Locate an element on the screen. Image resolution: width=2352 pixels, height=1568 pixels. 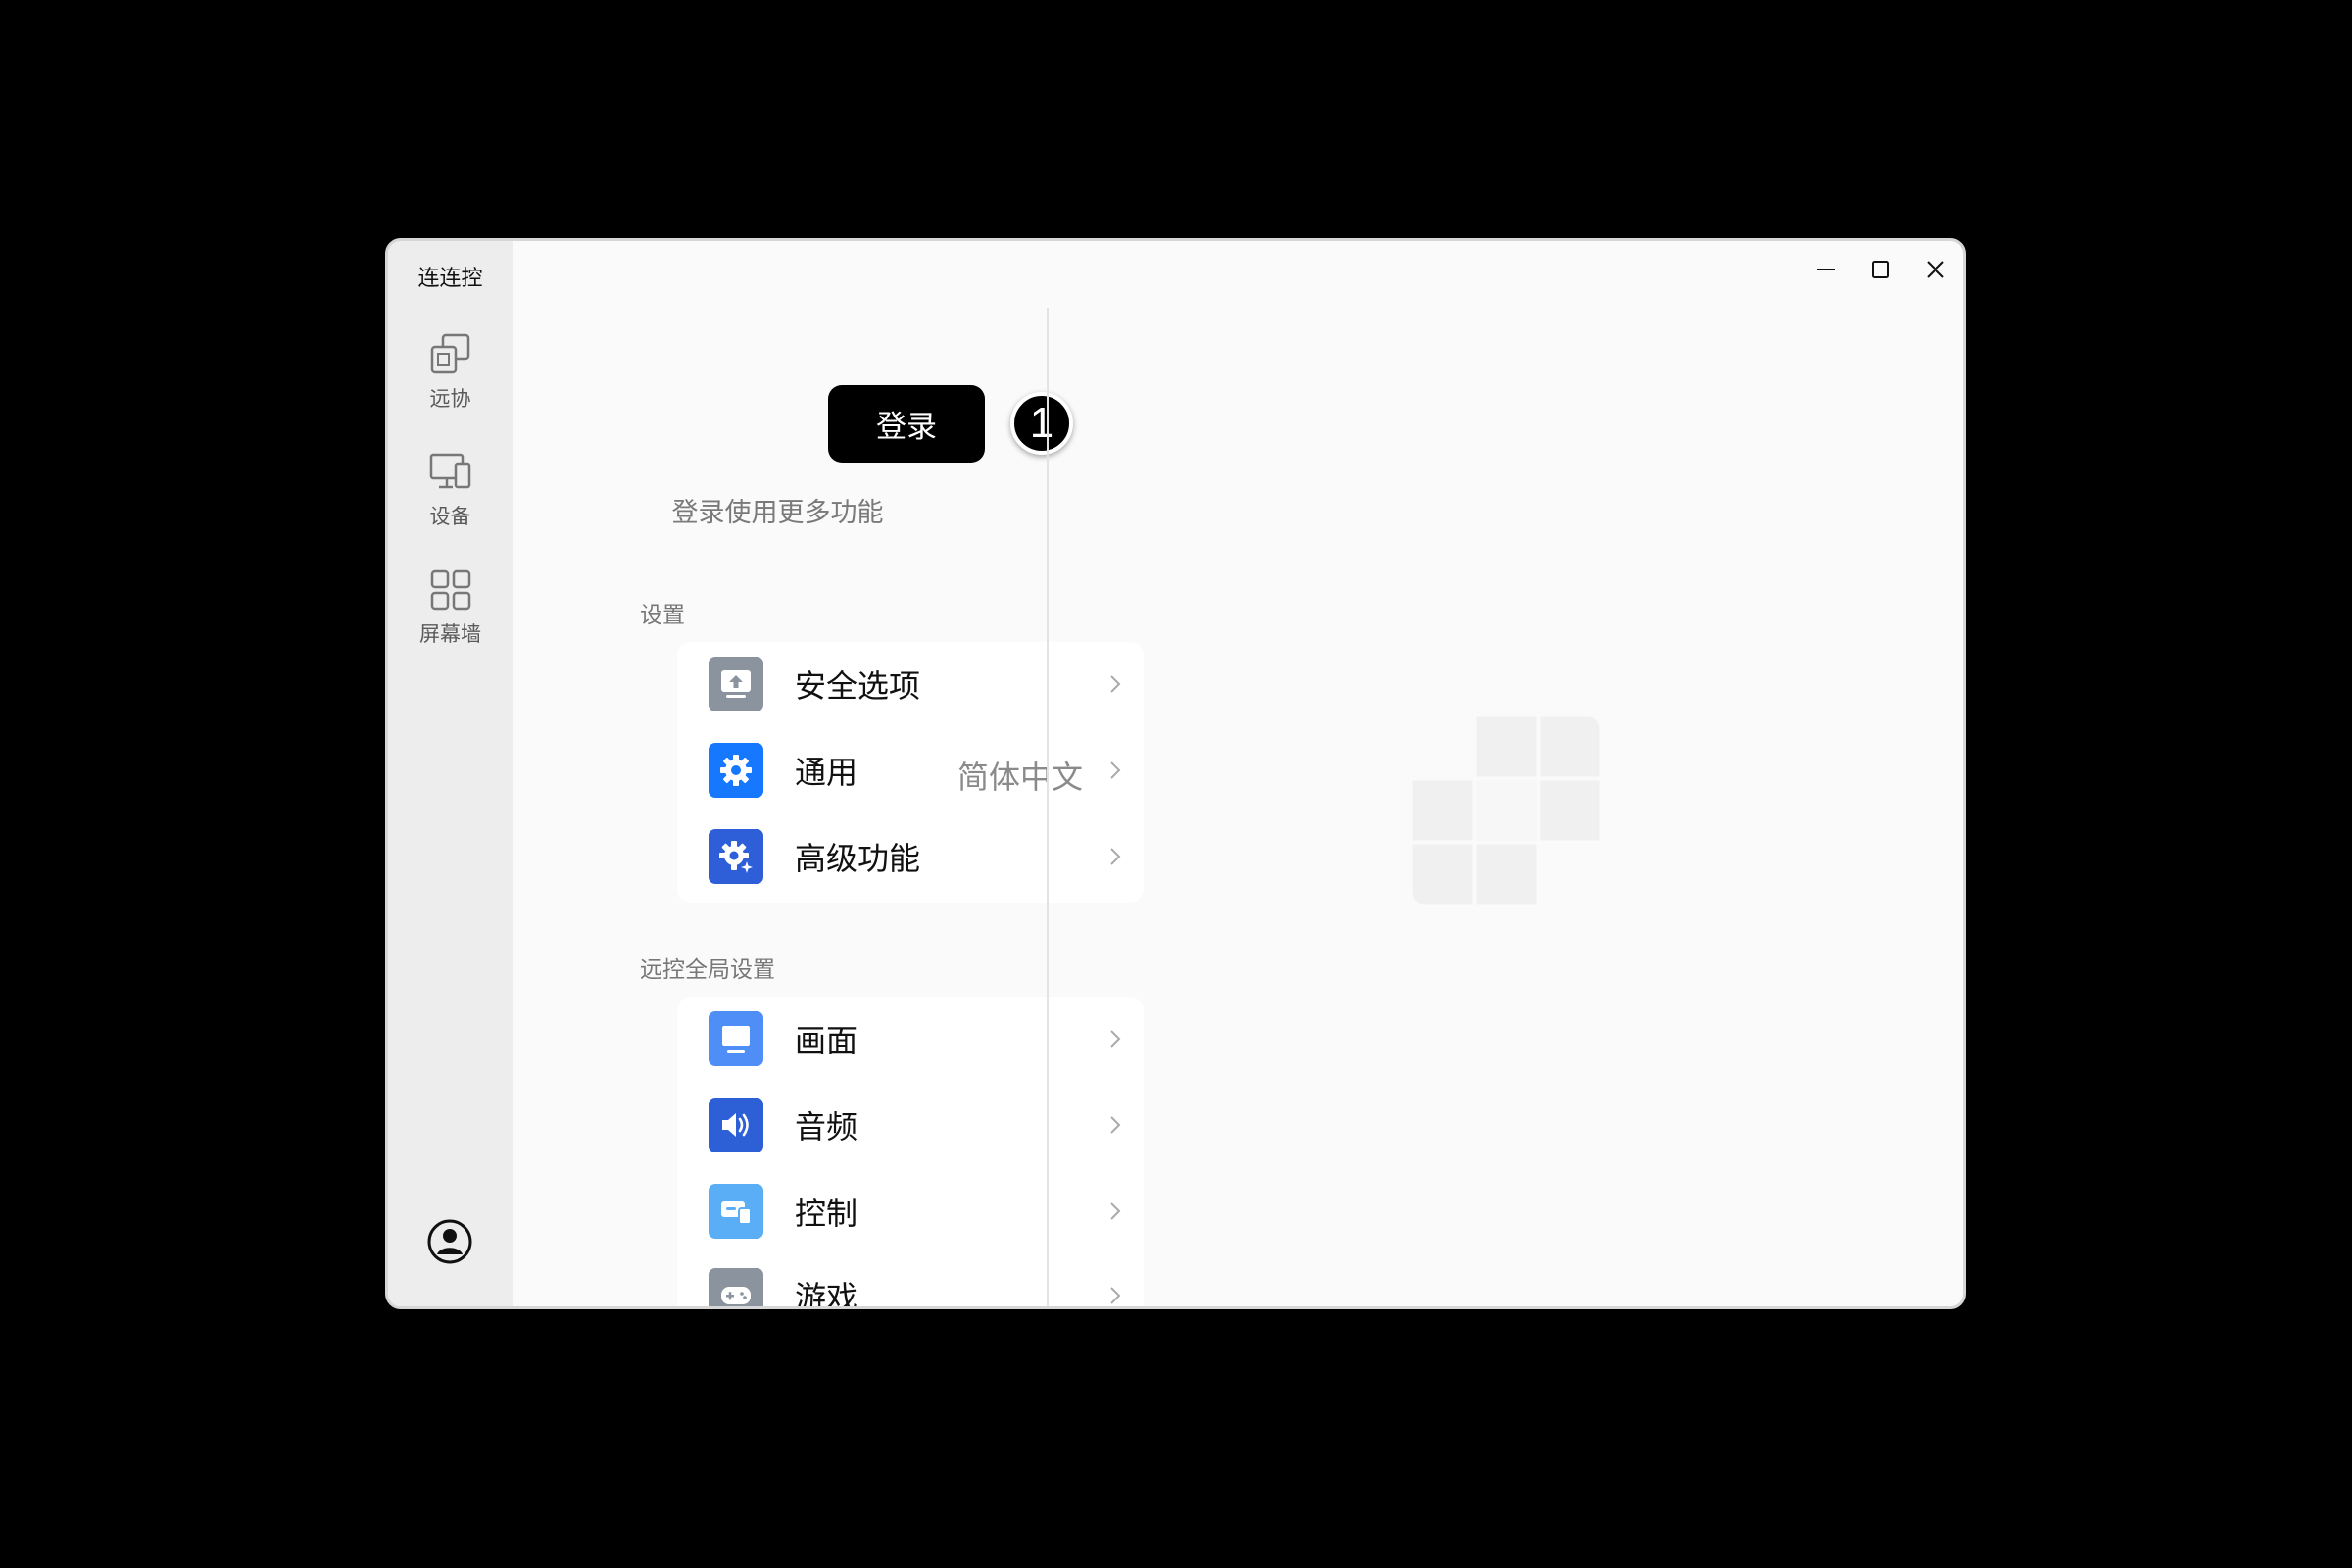
minimize-icon is located at coordinates (1826, 269).